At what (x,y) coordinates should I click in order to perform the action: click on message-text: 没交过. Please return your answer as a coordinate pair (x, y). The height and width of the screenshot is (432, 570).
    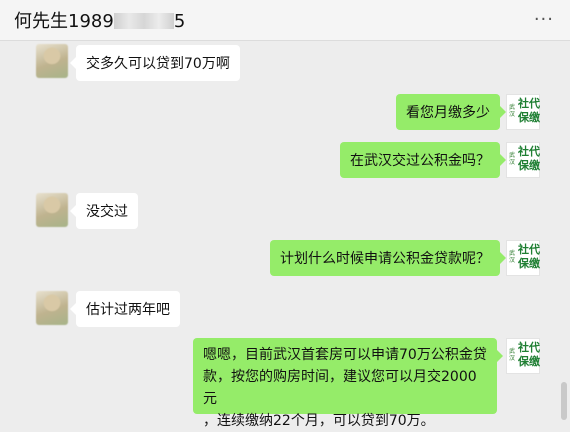
    Looking at the image, I should click on (107, 212).